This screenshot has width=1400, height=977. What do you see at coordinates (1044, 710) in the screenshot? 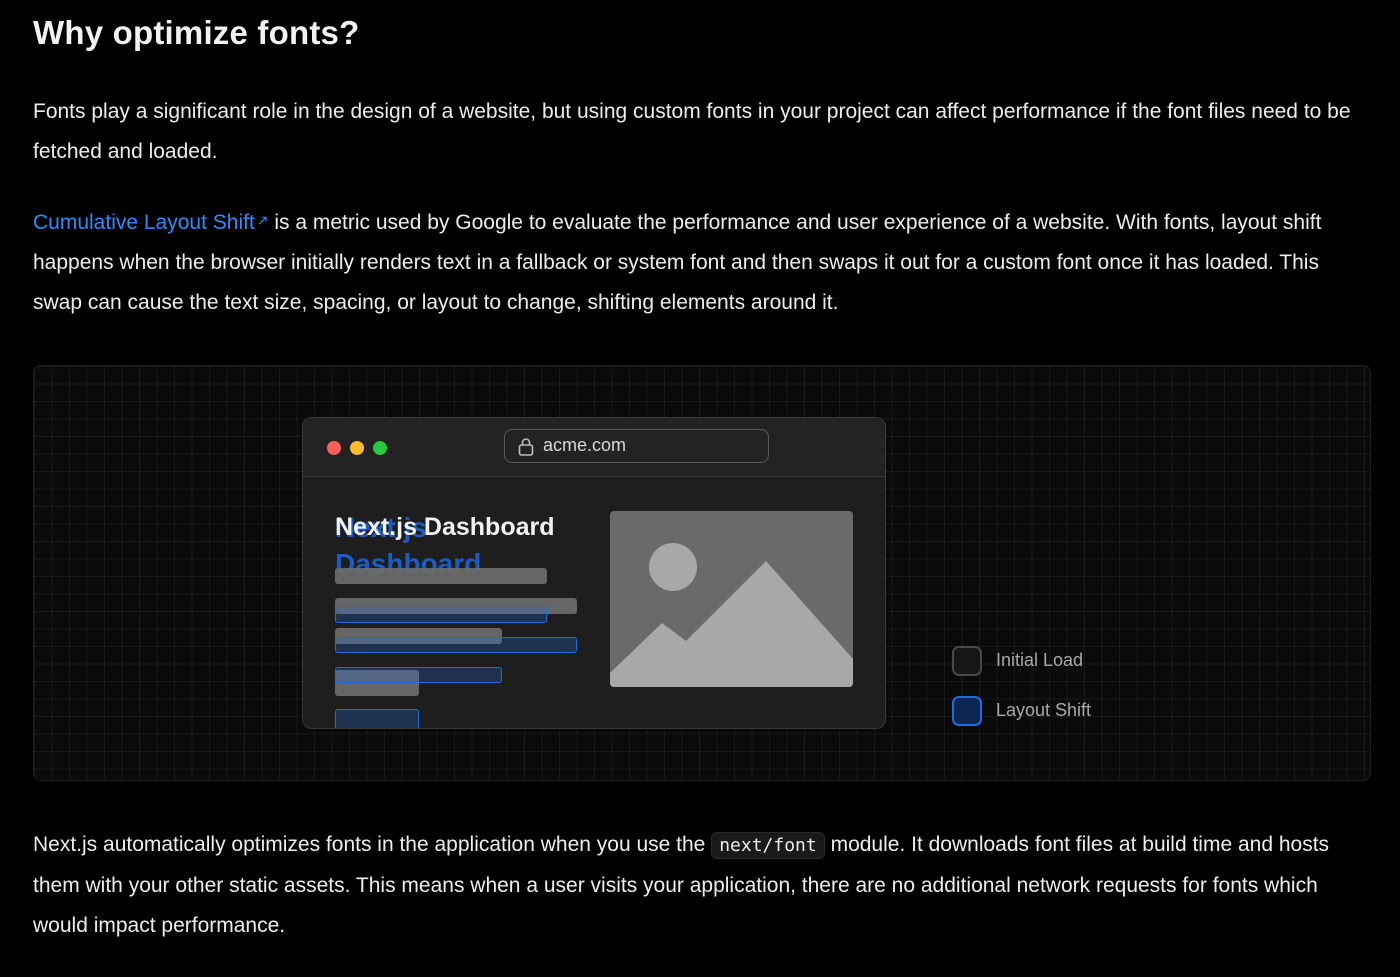
I see `legend-label-shift: Layout Shift` at bounding box center [1044, 710].